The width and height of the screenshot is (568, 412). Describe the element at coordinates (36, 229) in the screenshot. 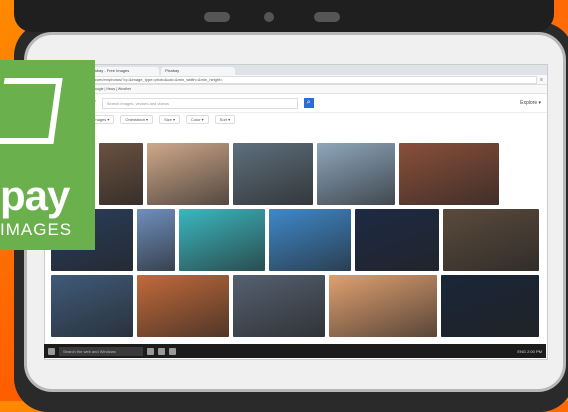

I see `badge-sub: IMAGES` at that location.